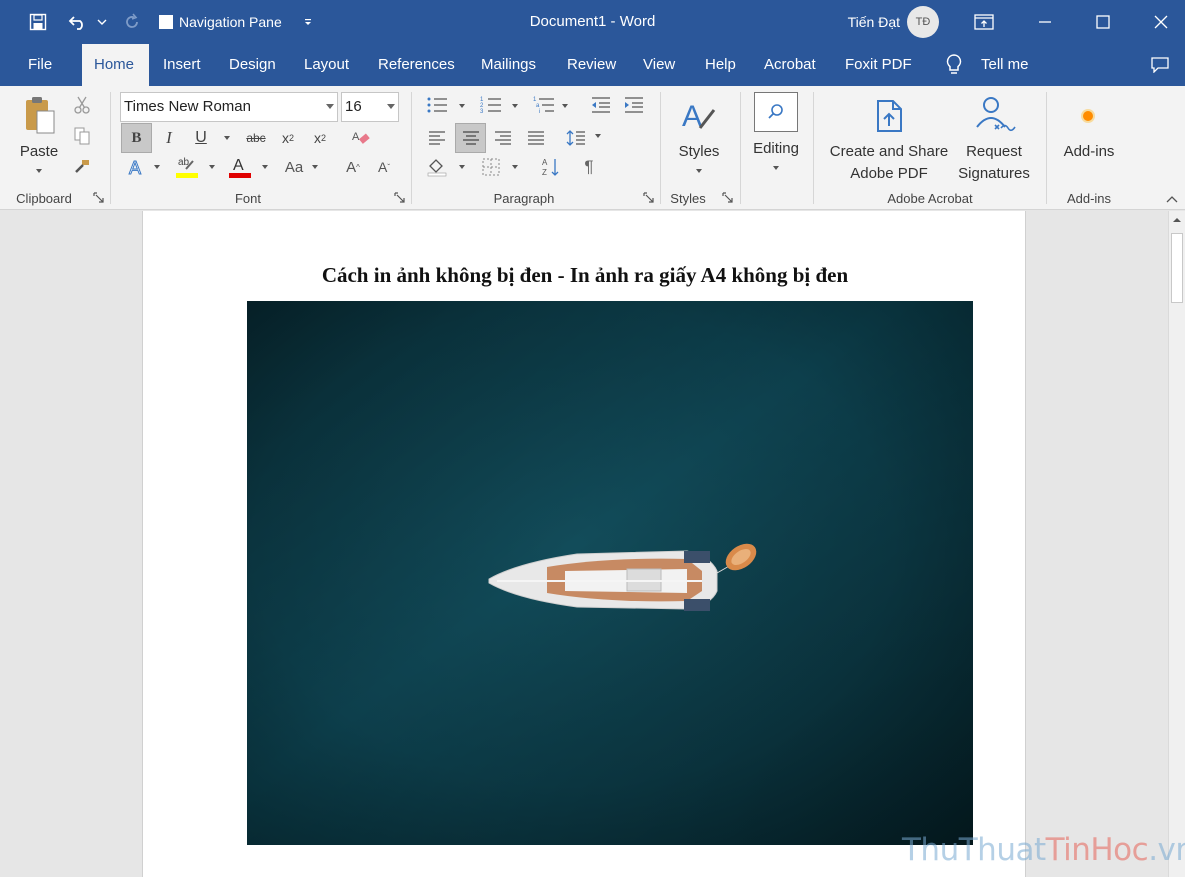 The image size is (1185, 877). I want to click on underline-dropdown-icon, so click(227, 138).